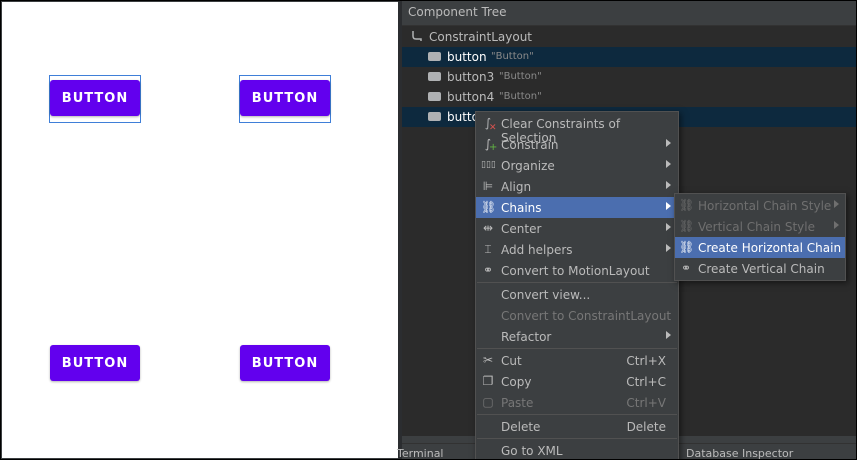  I want to click on submenu-item-create-horizontal-chain: ⛓ Create Horizontal Chain, so click(760, 247).